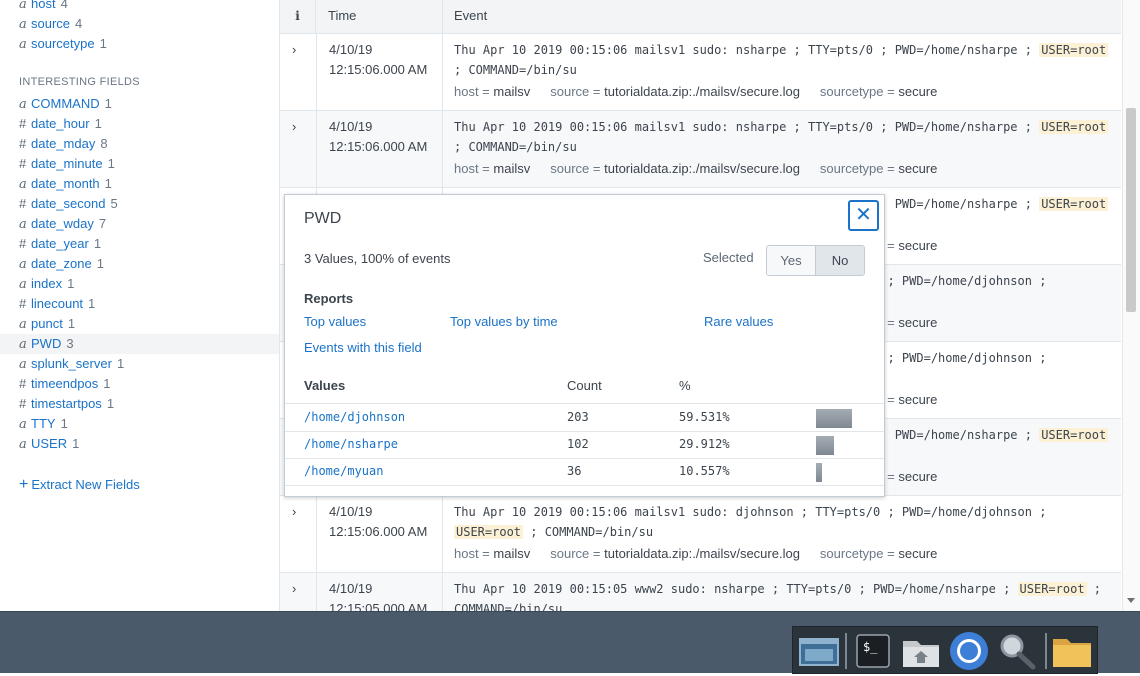 The width and height of the screenshot is (1140, 676). Describe the element at coordinates (65, 383) in the screenshot. I see `field-name: timeendpos` at that location.